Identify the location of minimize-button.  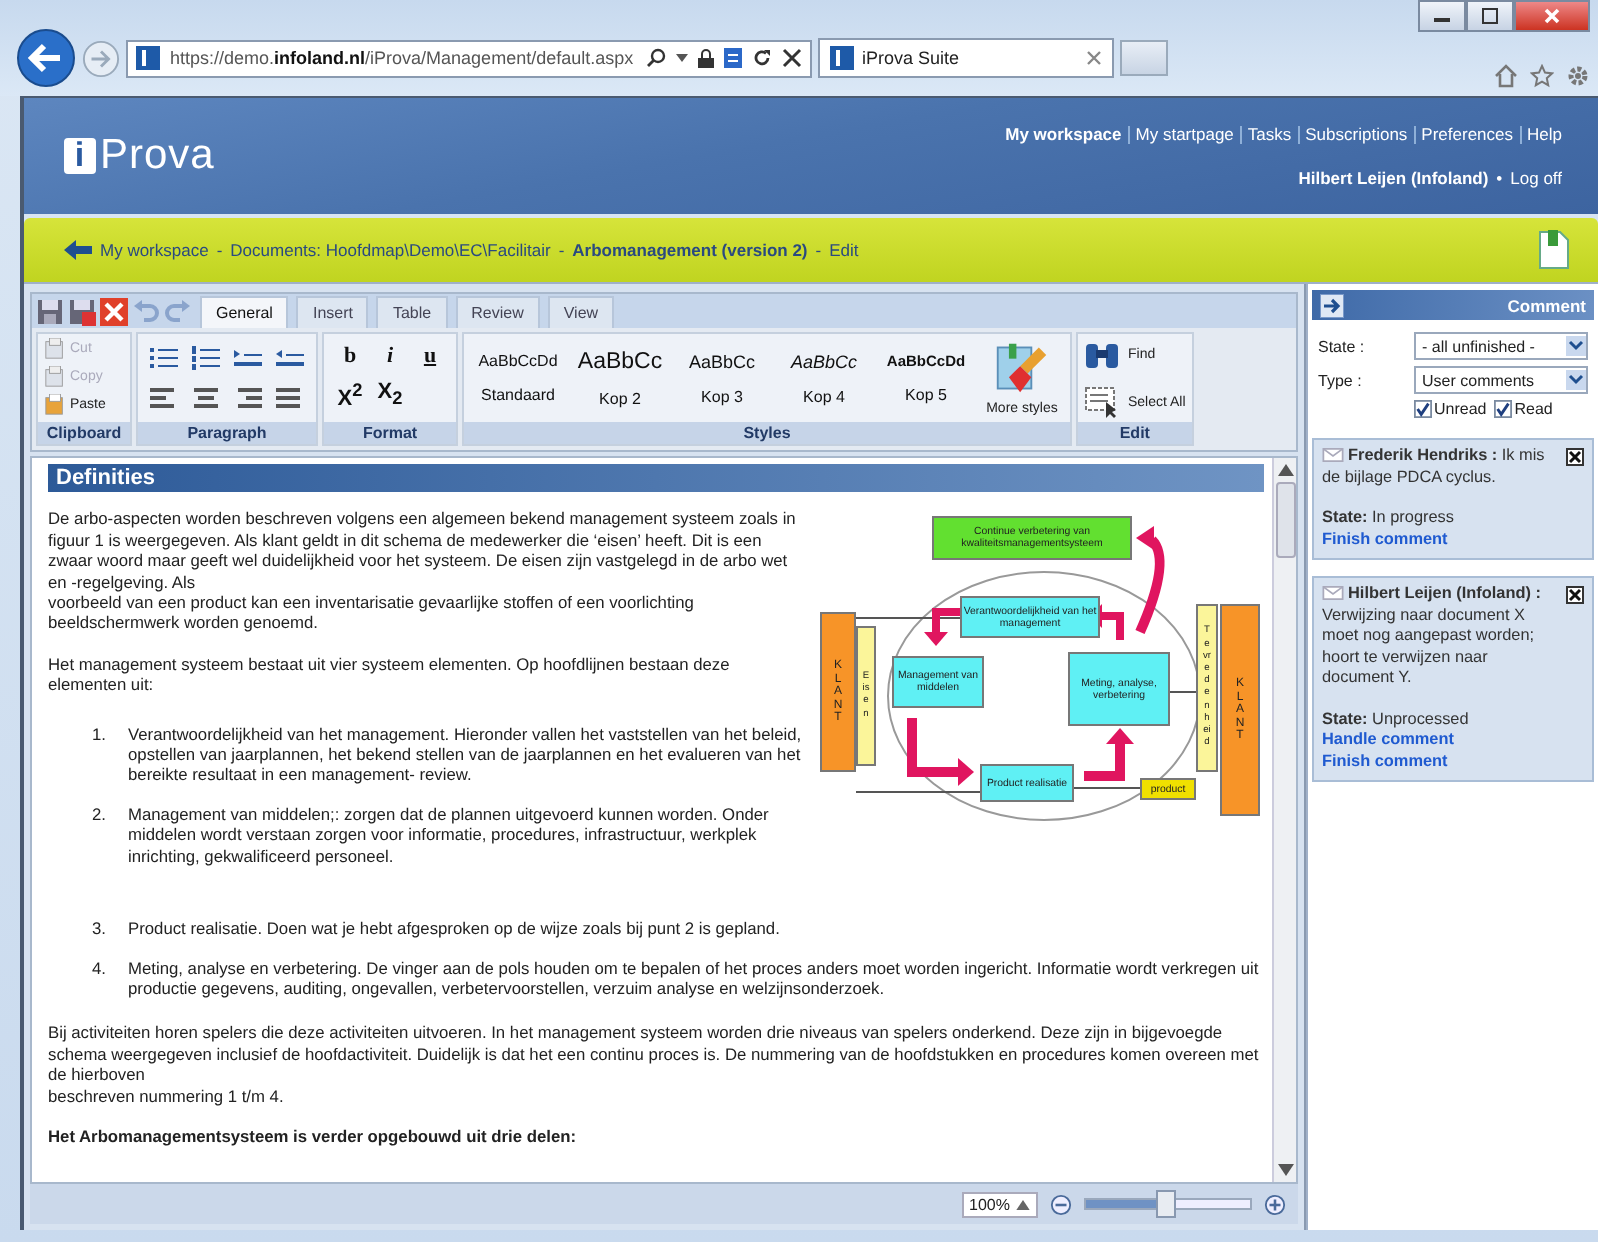
(1442, 16).